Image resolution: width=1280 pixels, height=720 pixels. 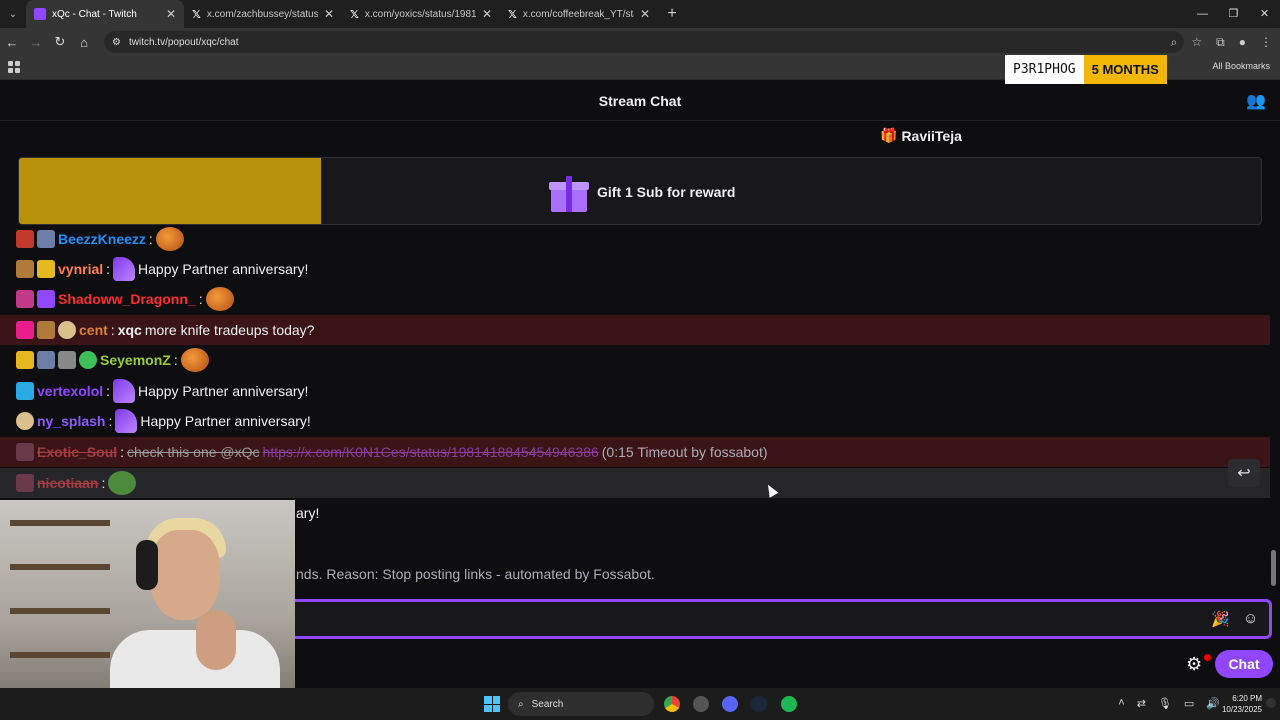 What do you see at coordinates (1225, 42) in the screenshot?
I see `toolbar-right: ⌕ ☆ ⧉ ● ⋮` at bounding box center [1225, 42].